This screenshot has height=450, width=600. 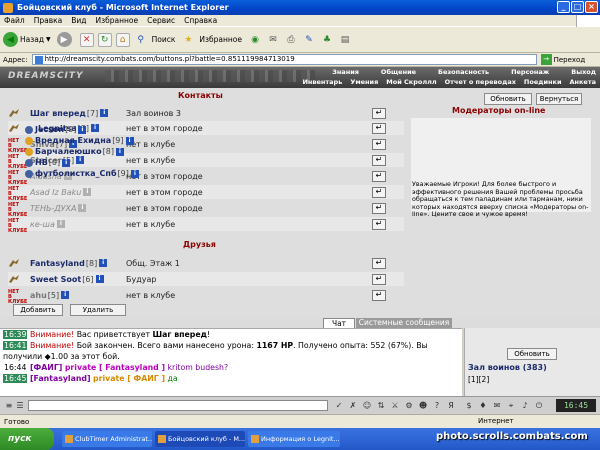 What do you see at coordinates (532, 354) in the screenshot?
I see `online-refresh-button: Обновить` at bounding box center [532, 354].